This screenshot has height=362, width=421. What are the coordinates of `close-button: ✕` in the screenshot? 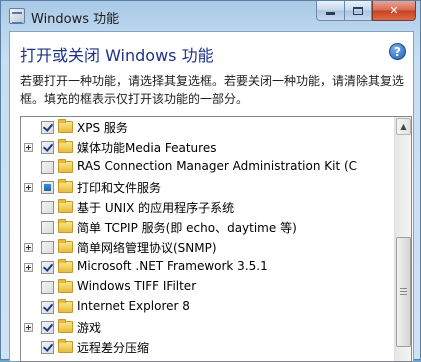 It's located at (394, 11).